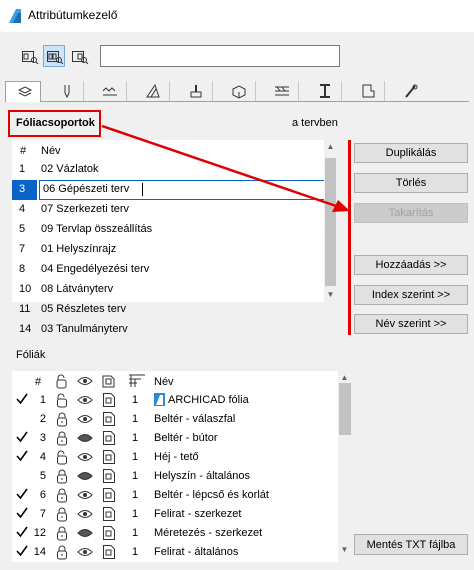  What do you see at coordinates (198, 514) in the screenshot?
I see `layer-name: Felirat - szerkezet` at bounding box center [198, 514].